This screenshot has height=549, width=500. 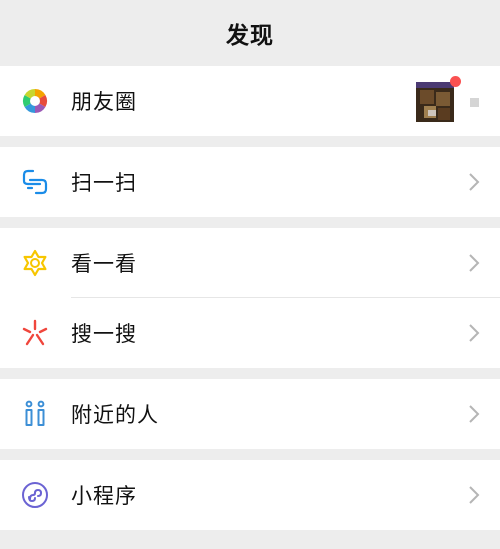 What do you see at coordinates (35, 495) in the screenshot?
I see `mini-program-icon` at bounding box center [35, 495].